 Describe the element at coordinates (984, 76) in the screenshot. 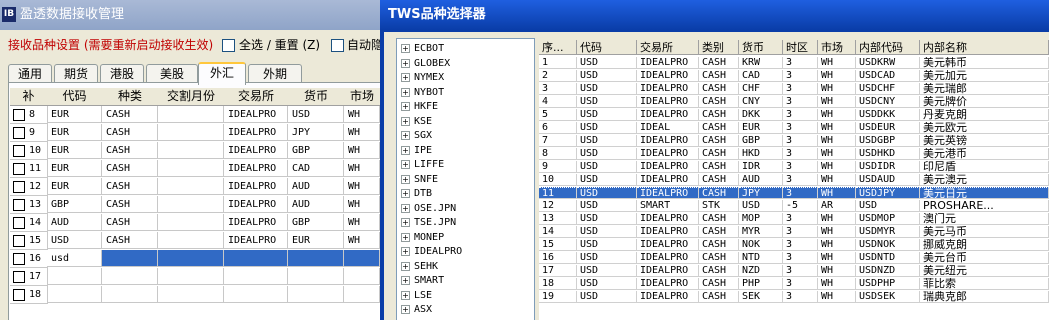

I see `table-cell-internal-name: 美元加元` at that location.